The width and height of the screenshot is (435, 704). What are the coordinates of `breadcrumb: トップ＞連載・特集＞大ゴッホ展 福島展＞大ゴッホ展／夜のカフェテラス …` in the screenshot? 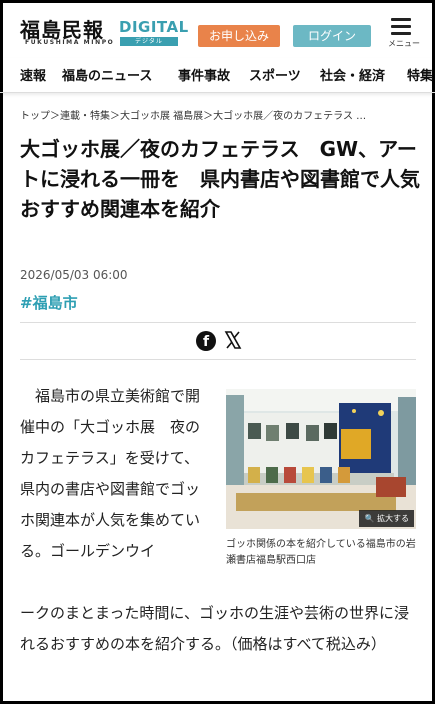 It's located at (220, 114).